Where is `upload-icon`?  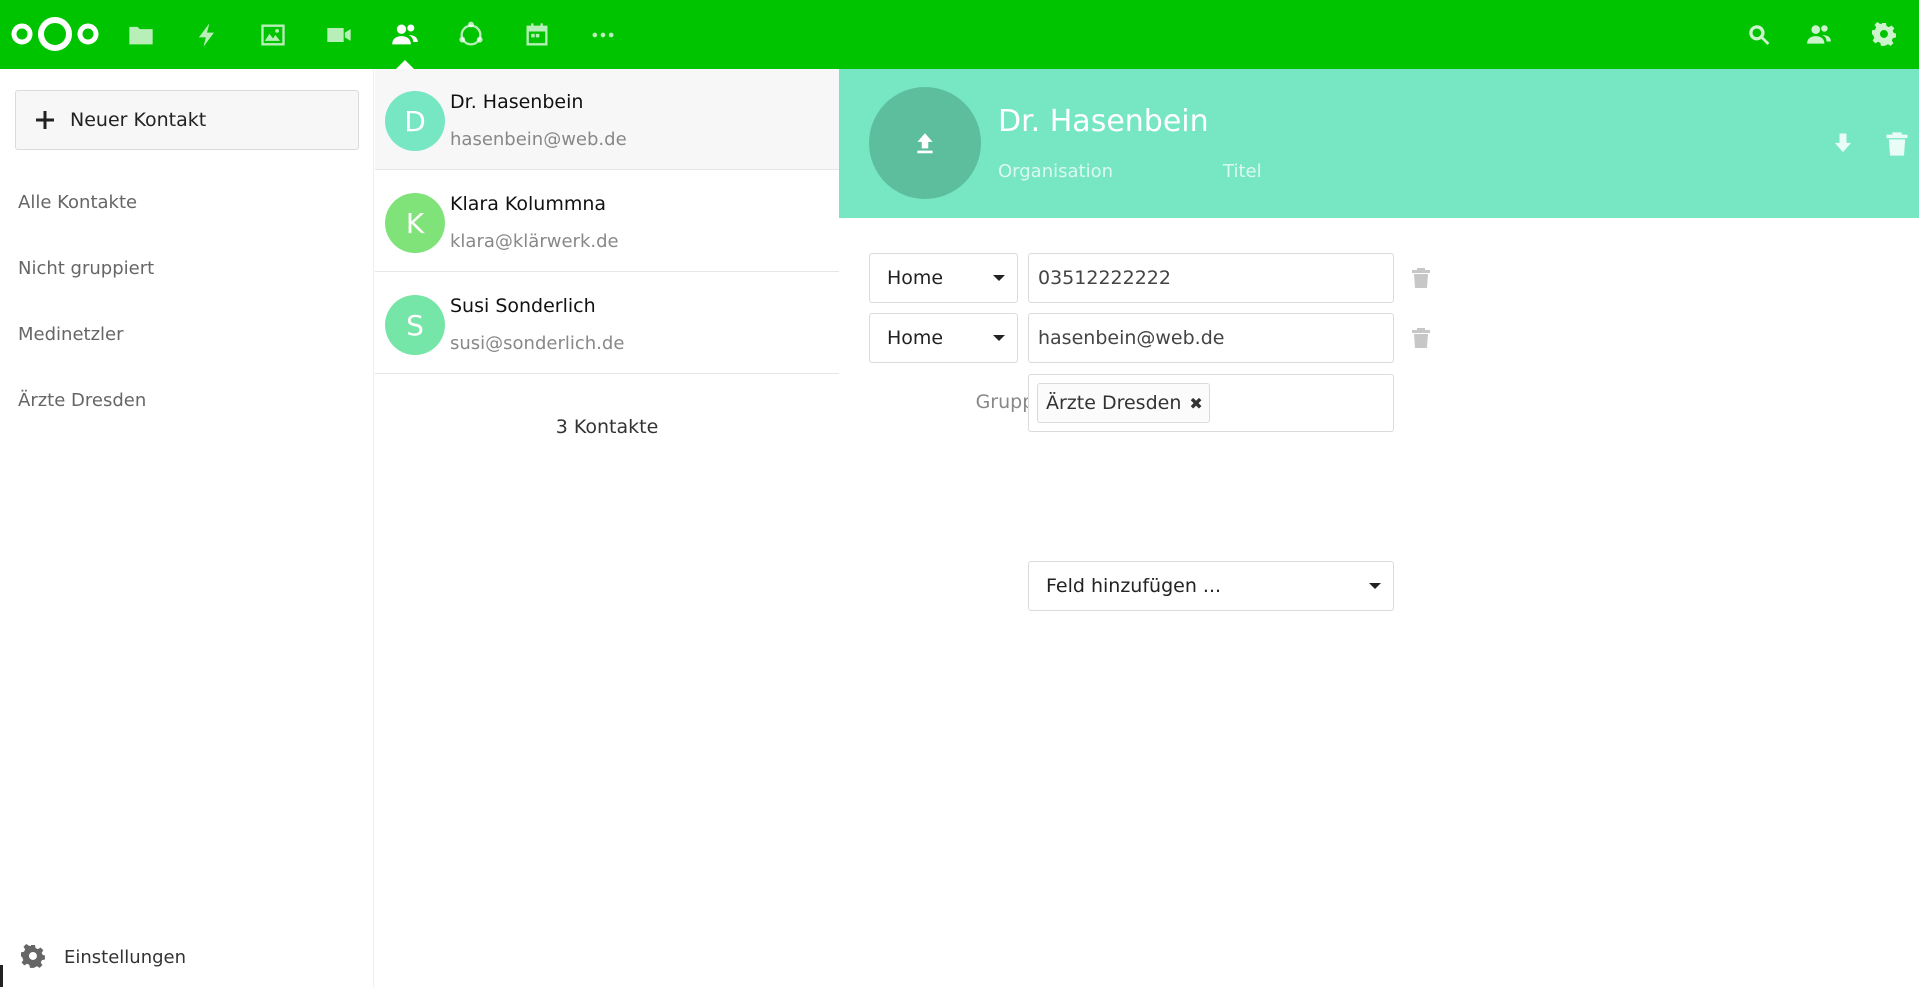
upload-icon is located at coordinates (925, 143).